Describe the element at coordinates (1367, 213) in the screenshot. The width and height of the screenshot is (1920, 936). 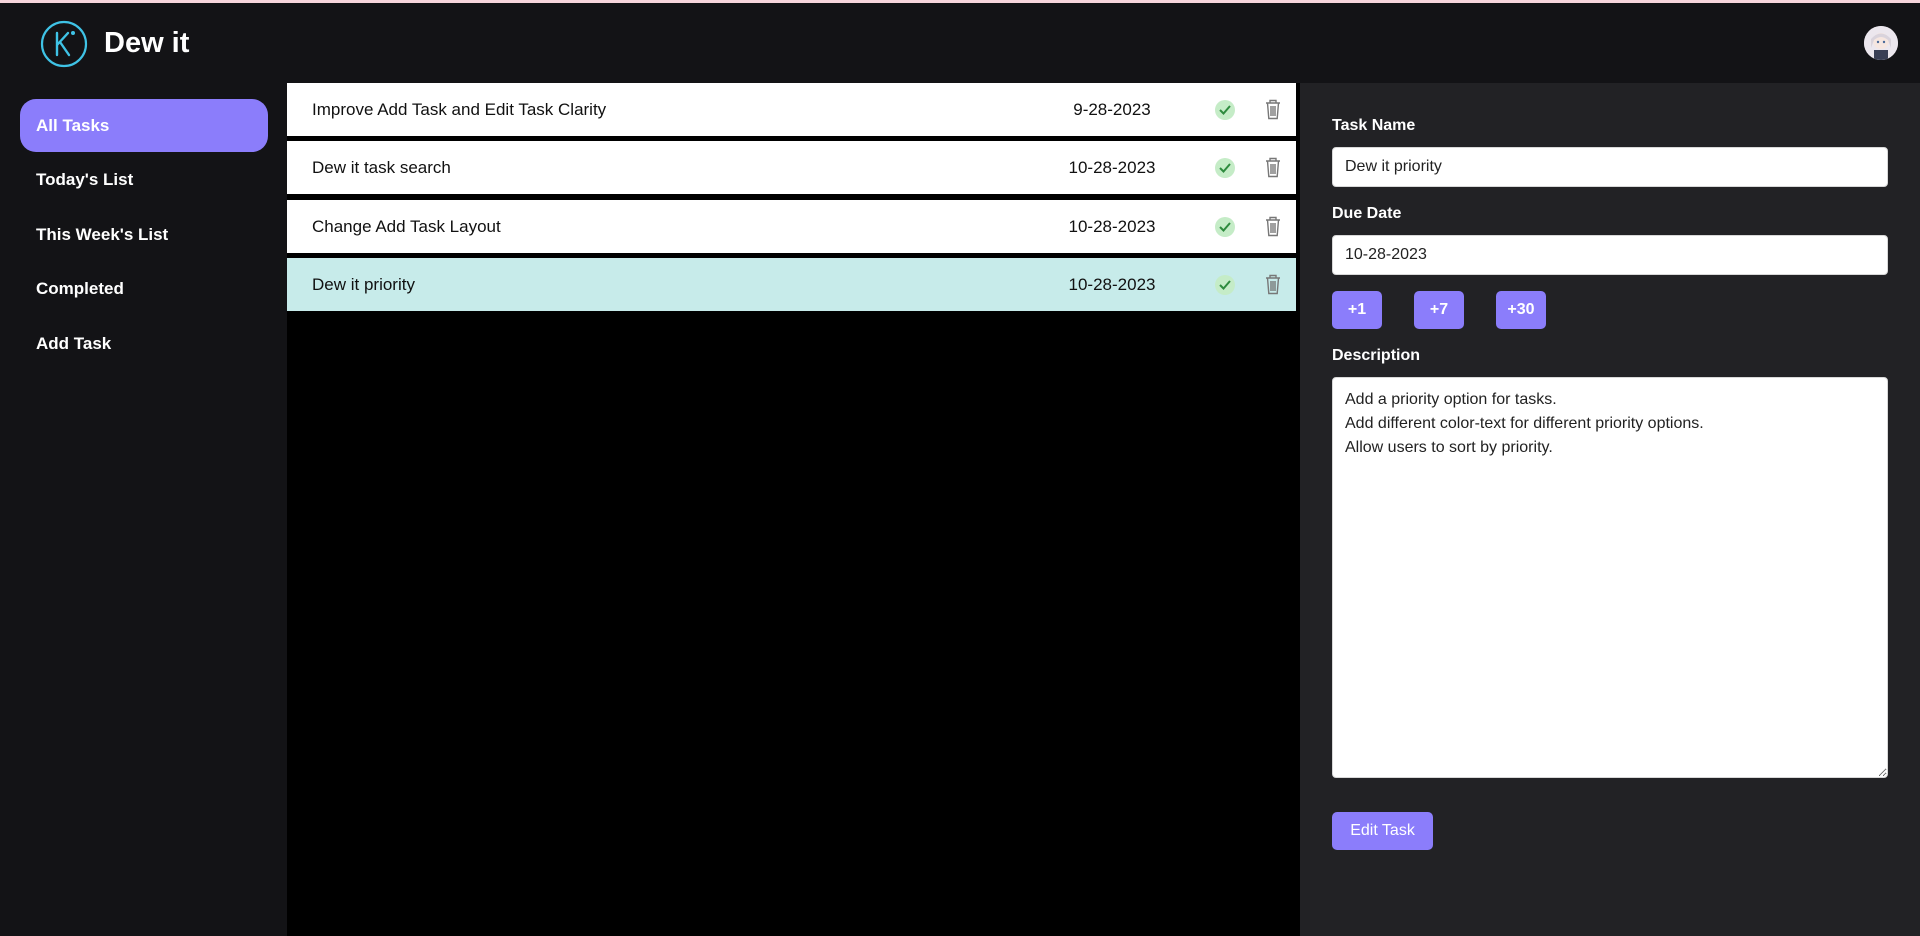
I see `due-date-label: Due Date` at that location.